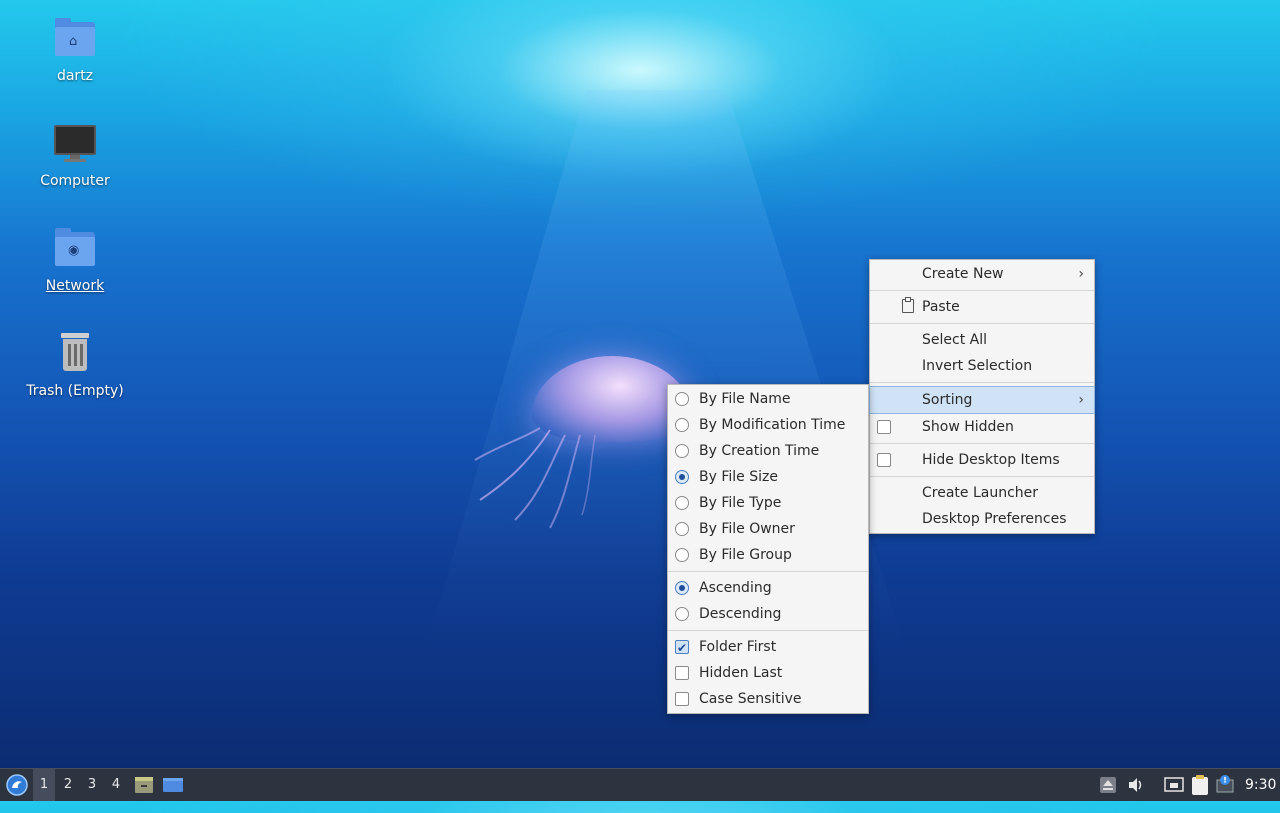 This screenshot has width=1280, height=813. I want to click on menu-item-label: Sorting, so click(947, 400).